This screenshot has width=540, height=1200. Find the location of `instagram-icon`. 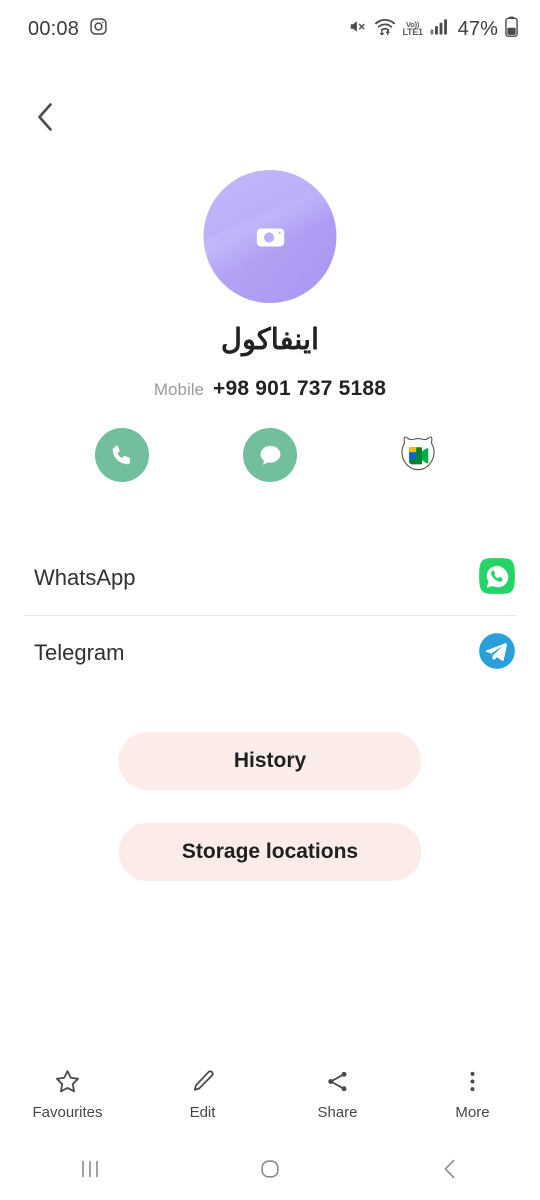

instagram-icon is located at coordinates (98, 29).